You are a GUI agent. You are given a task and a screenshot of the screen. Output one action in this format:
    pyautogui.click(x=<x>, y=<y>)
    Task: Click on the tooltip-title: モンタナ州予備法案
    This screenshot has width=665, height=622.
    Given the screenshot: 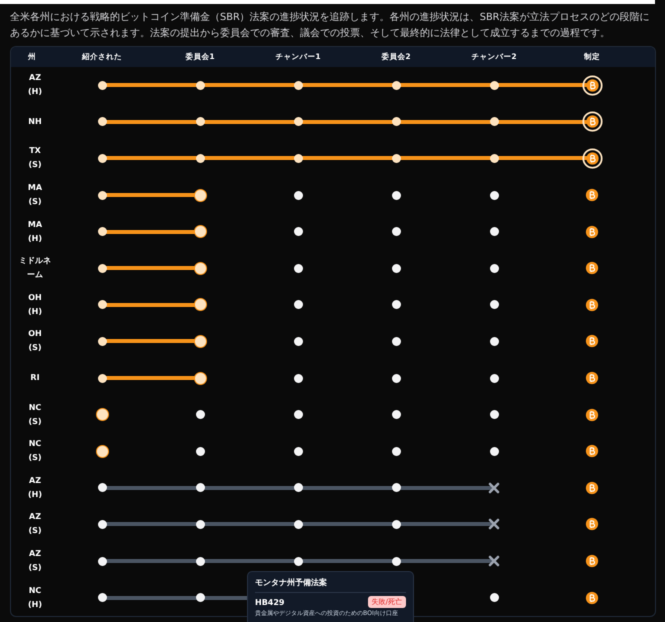 What is the action you would take?
    pyautogui.click(x=330, y=585)
    